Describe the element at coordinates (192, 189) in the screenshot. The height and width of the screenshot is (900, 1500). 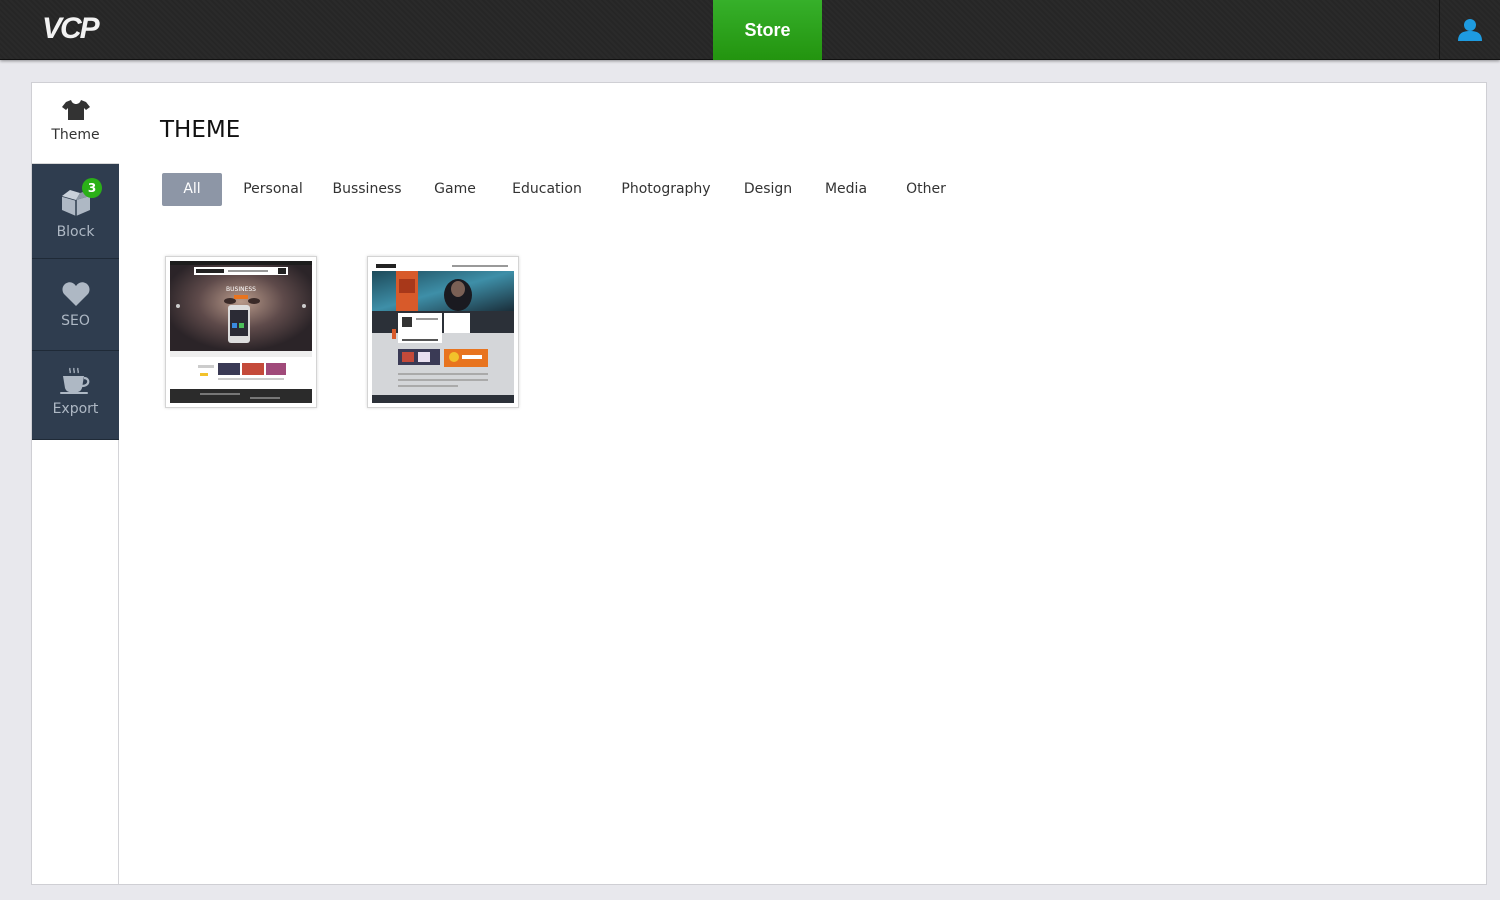
I see `filter-all: All` at that location.